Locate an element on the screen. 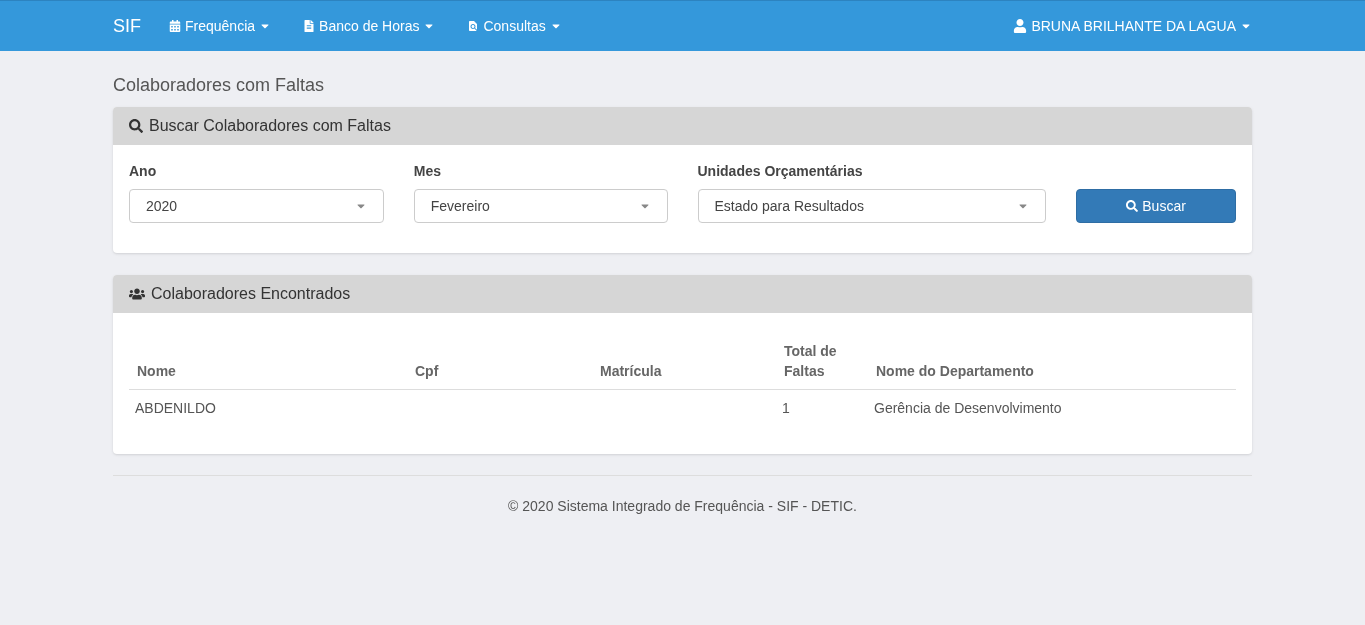 The height and width of the screenshot is (625, 1365). table-cell: Gerência de Desenvolvimento is located at coordinates (1052, 409).